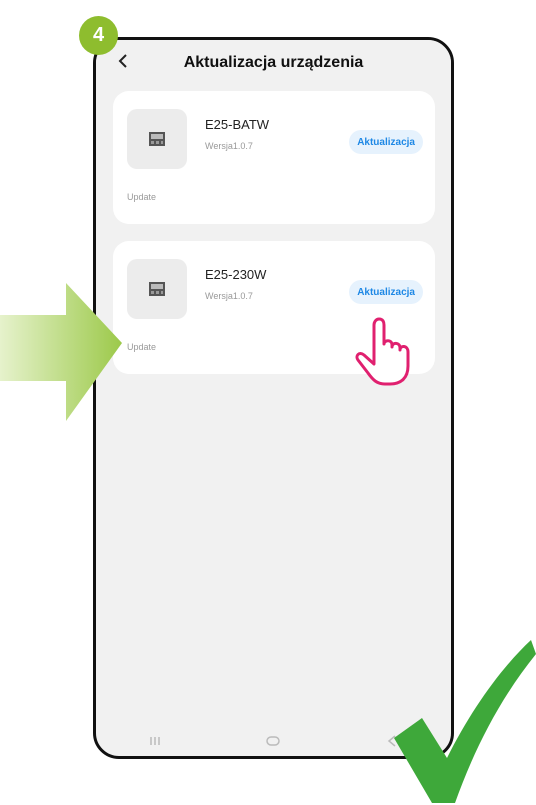  What do you see at coordinates (237, 124) in the screenshot?
I see `device-name: E25-BATW` at bounding box center [237, 124].